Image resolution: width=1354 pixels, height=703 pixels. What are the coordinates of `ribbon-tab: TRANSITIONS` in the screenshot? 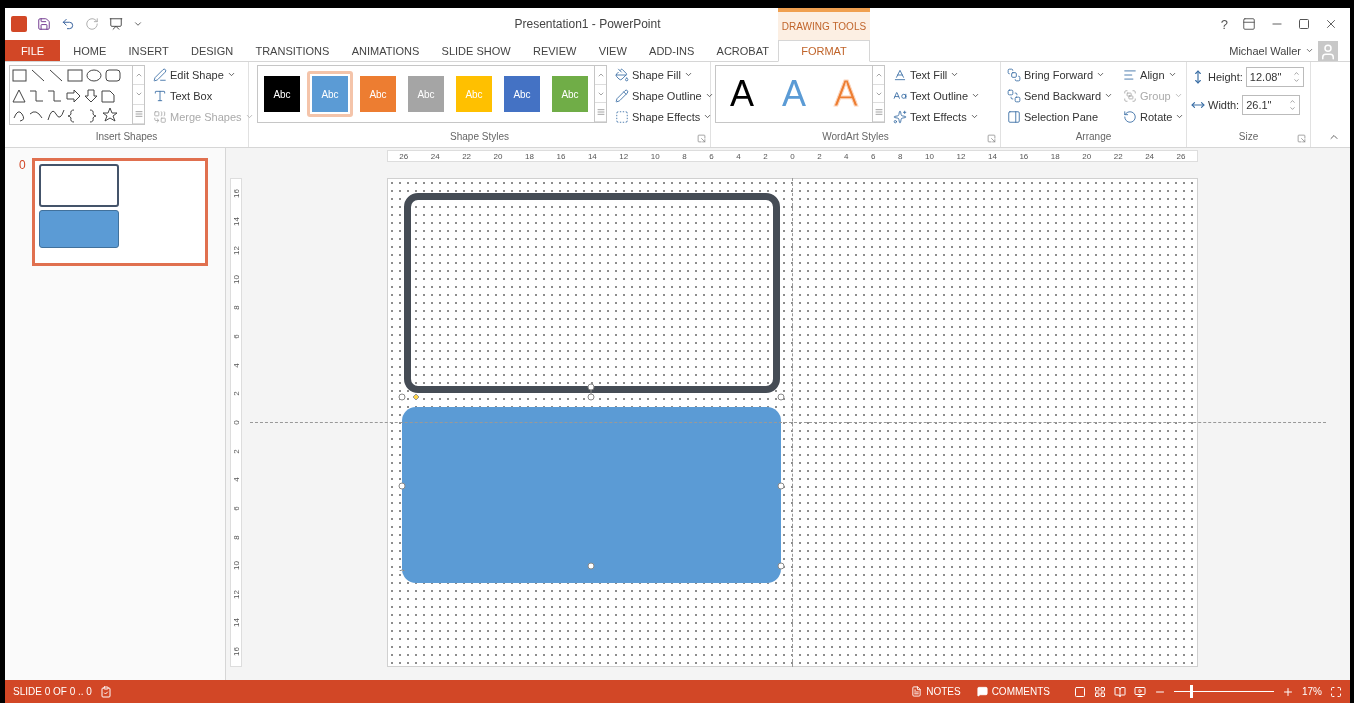 It's located at (292, 50).